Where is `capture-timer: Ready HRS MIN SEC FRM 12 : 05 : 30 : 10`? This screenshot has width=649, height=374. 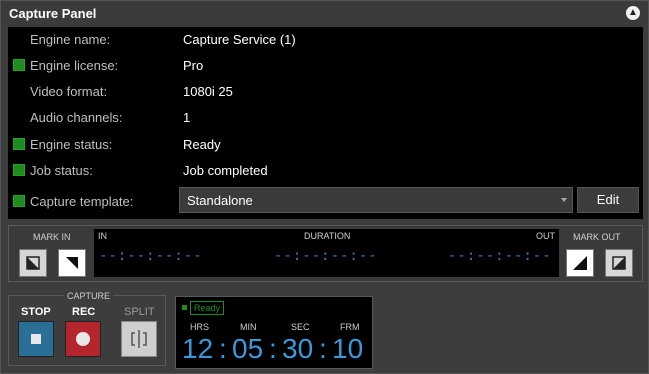
capture-timer: Ready HRS MIN SEC FRM 12 : 05 : 30 : 10 is located at coordinates (274, 332).